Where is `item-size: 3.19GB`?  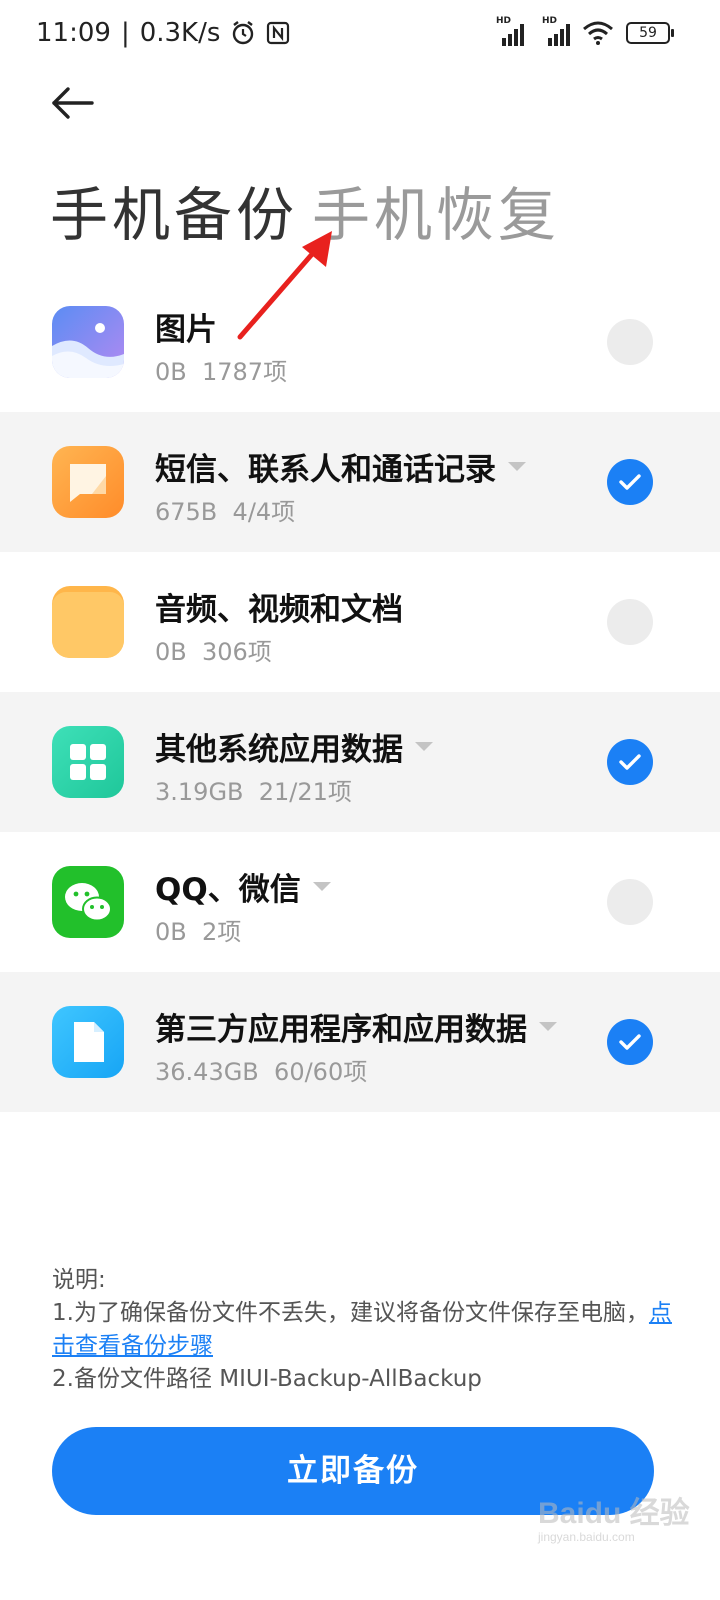
item-size: 3.19GB is located at coordinates (199, 792).